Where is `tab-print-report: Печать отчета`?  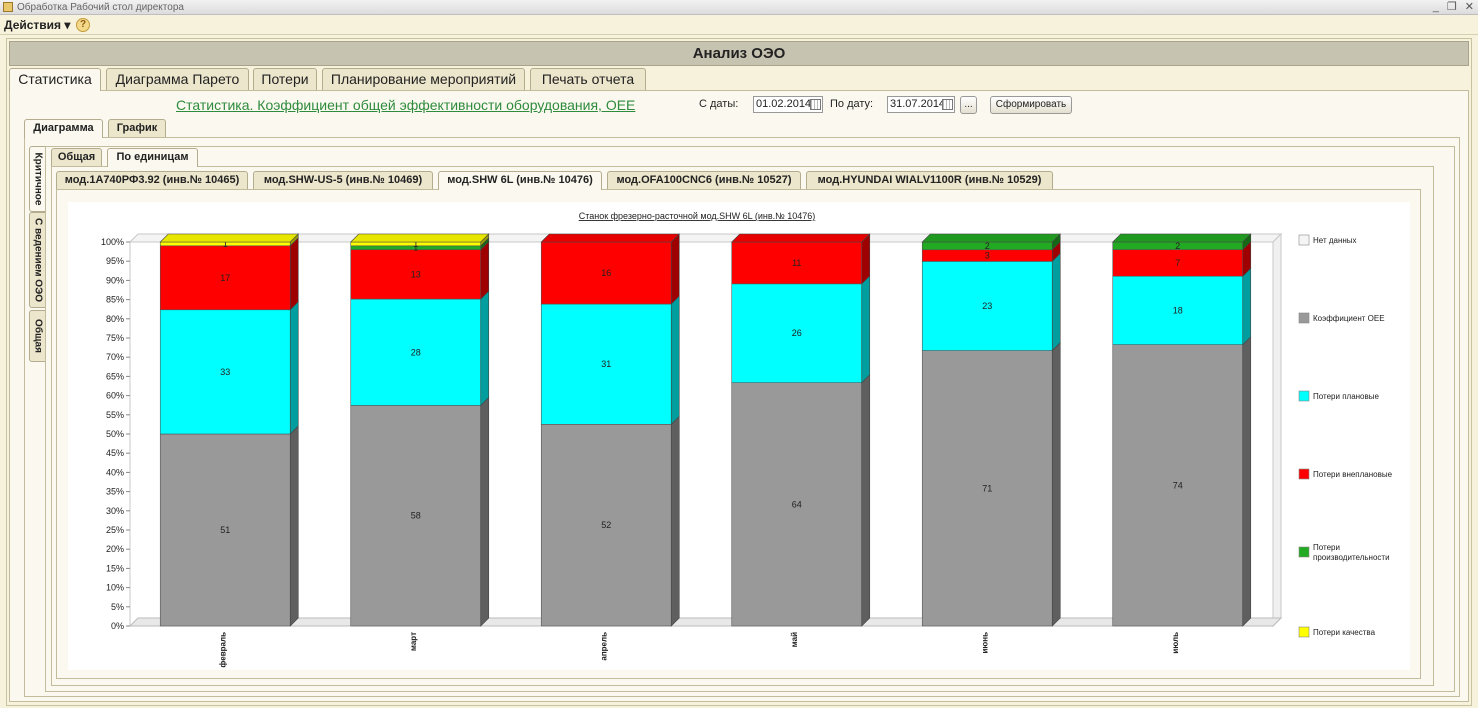 tab-print-report: Печать отчета is located at coordinates (588, 79).